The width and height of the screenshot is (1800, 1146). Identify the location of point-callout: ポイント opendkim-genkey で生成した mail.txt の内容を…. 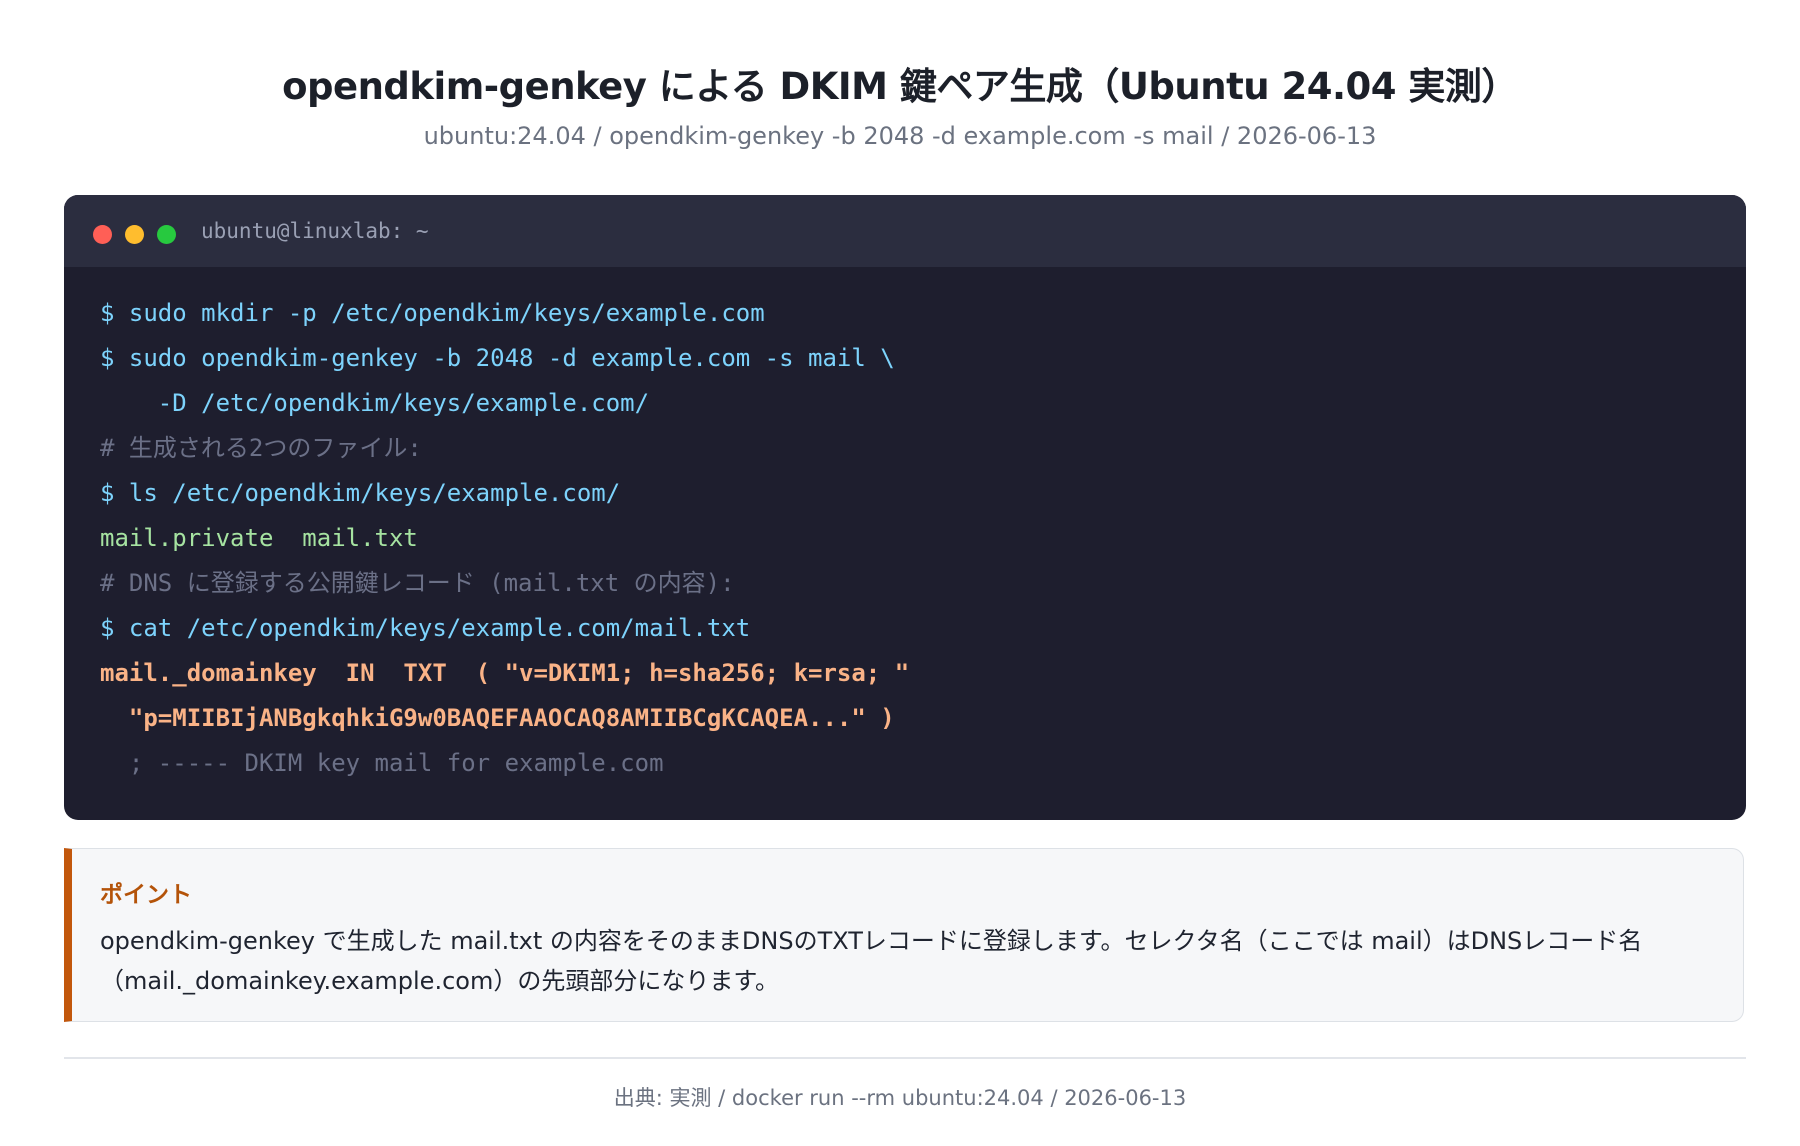
(904, 935).